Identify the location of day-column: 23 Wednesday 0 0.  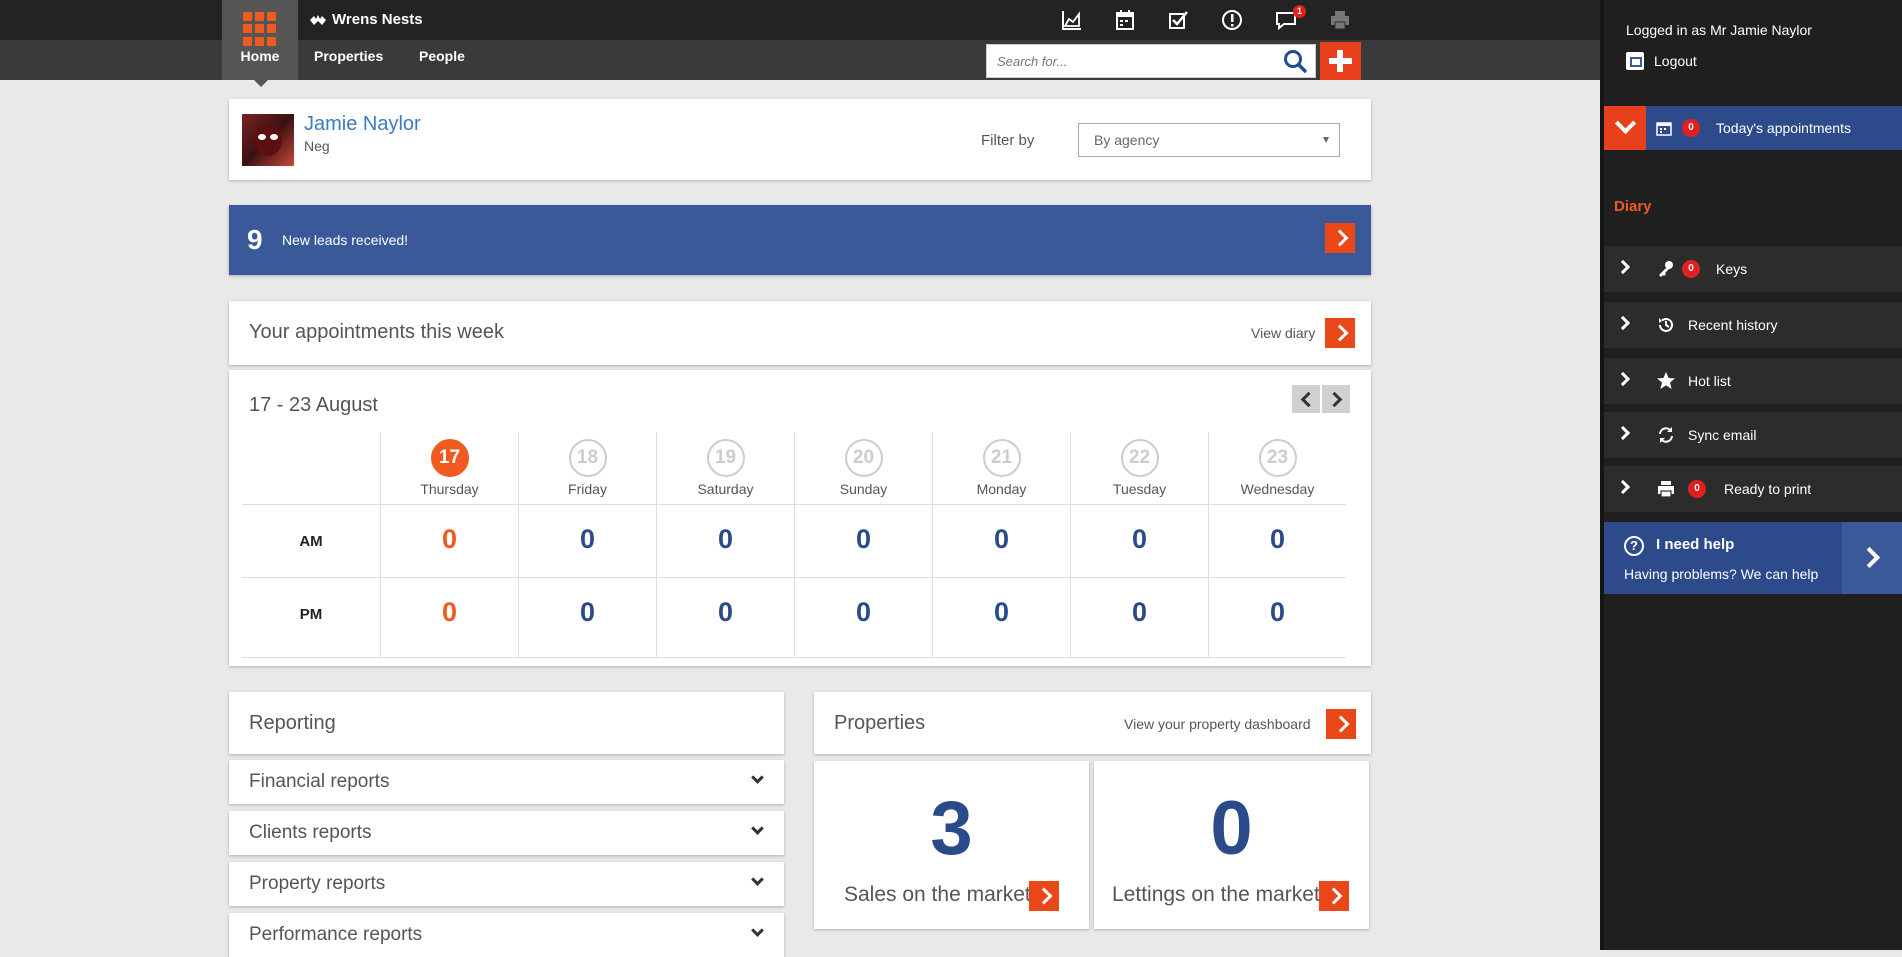
(1277, 545).